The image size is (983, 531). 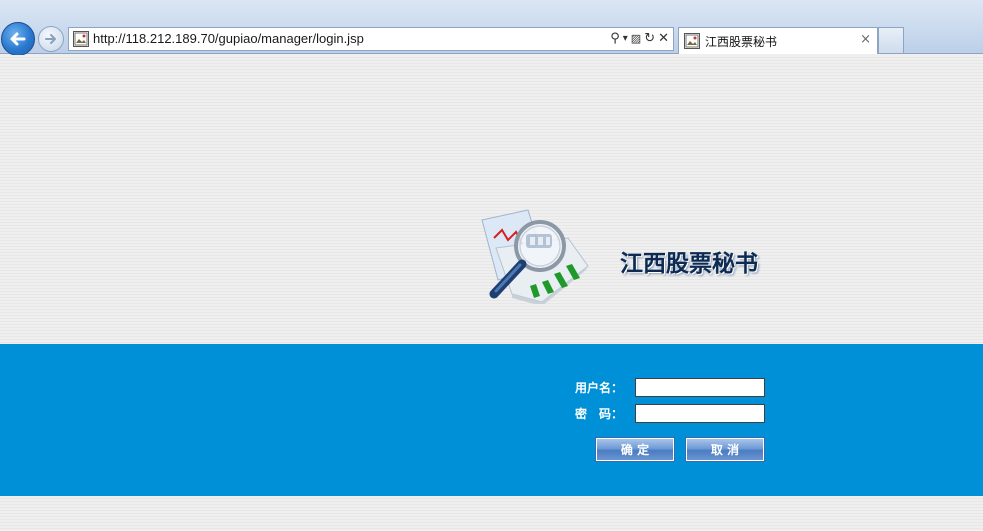 I want to click on stop-icon: ✕, so click(x=663, y=39).